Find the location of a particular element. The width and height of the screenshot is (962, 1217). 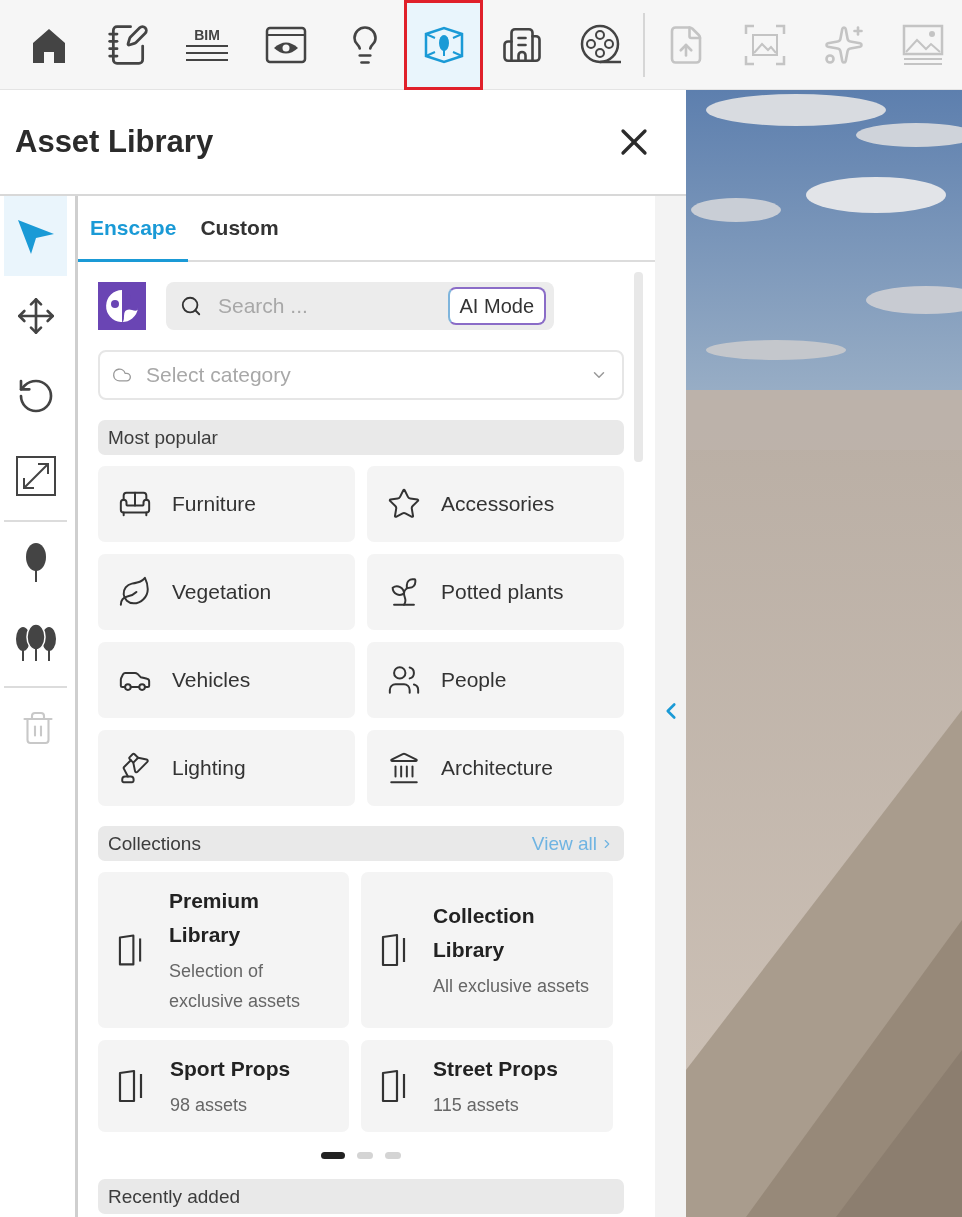

category-card: Accessories is located at coordinates (495, 504).